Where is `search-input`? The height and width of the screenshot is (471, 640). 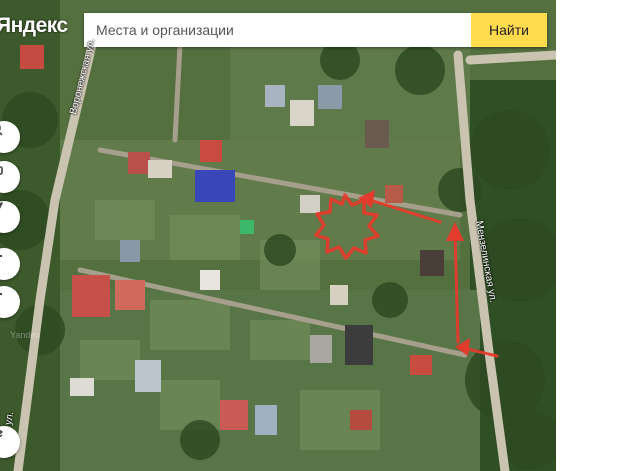 search-input is located at coordinates (274, 30).